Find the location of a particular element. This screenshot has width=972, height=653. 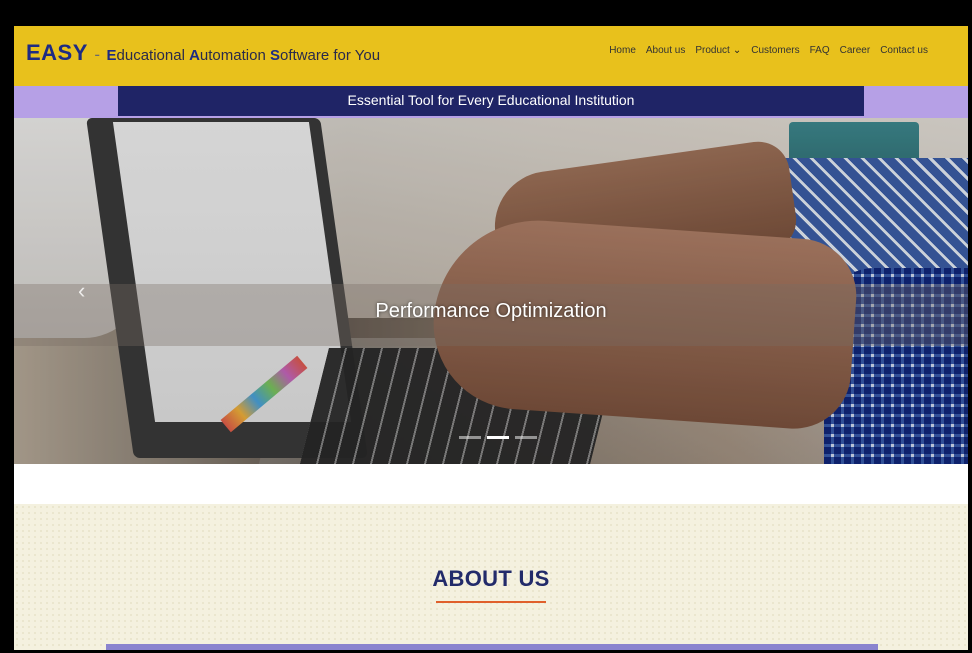

section-spacer is located at coordinates (491, 484).